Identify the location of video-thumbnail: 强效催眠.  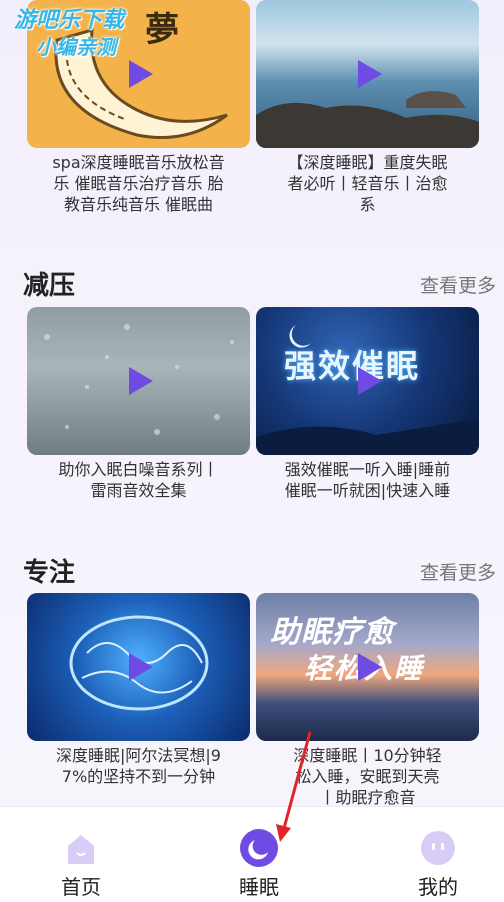
(367, 381).